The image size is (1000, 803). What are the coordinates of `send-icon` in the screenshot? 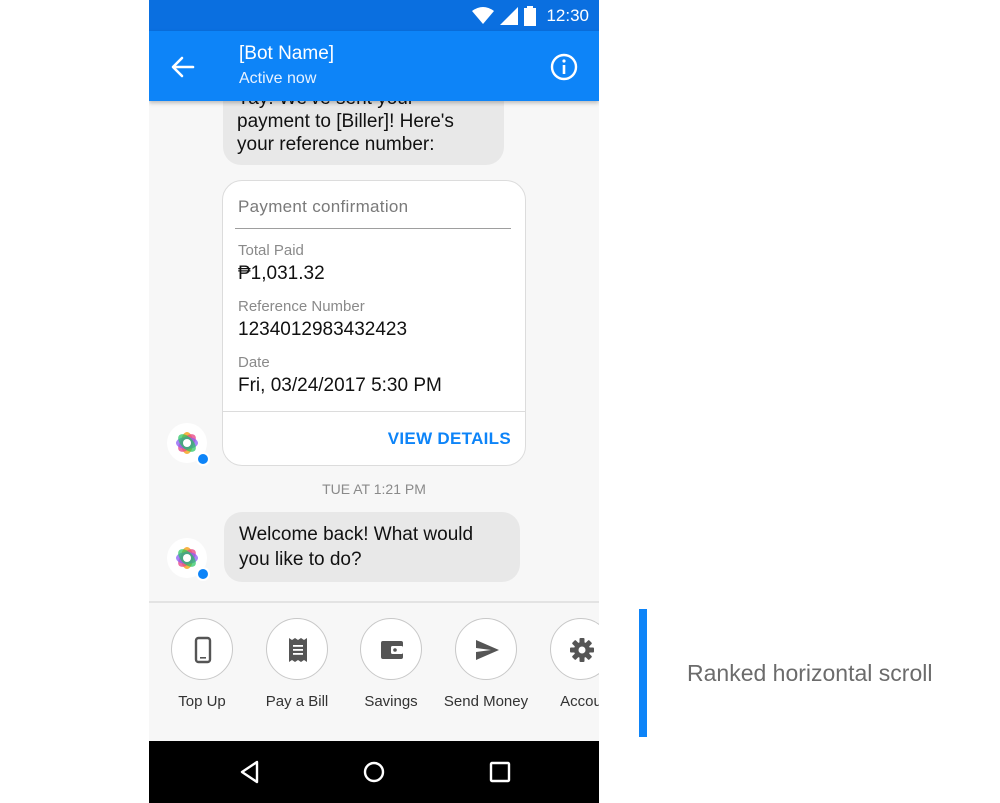 It's located at (487, 650).